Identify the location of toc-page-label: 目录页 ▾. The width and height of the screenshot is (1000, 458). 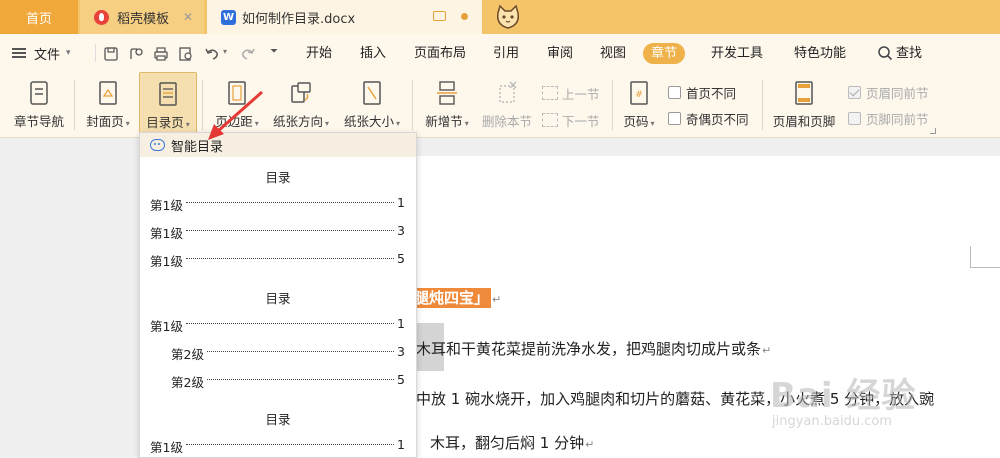
(168, 122).